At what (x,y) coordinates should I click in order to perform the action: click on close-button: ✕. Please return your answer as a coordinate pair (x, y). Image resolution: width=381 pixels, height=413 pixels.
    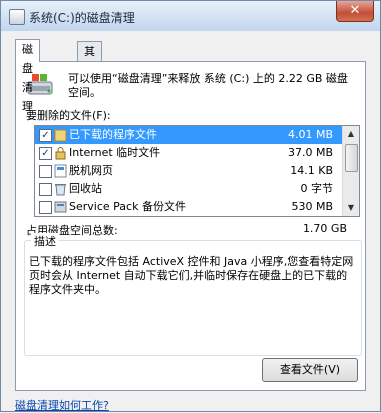
    Looking at the image, I should click on (355, 11).